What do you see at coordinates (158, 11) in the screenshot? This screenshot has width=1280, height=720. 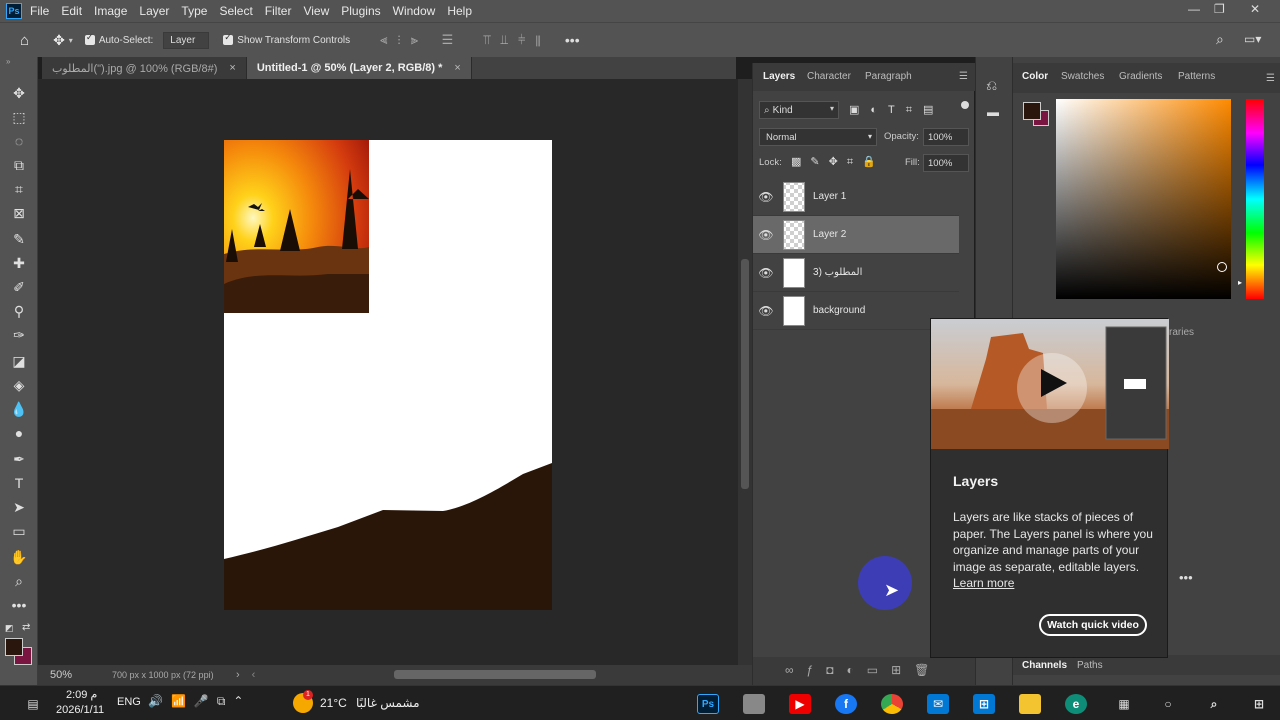 I see `menu-layer: Layer` at bounding box center [158, 11].